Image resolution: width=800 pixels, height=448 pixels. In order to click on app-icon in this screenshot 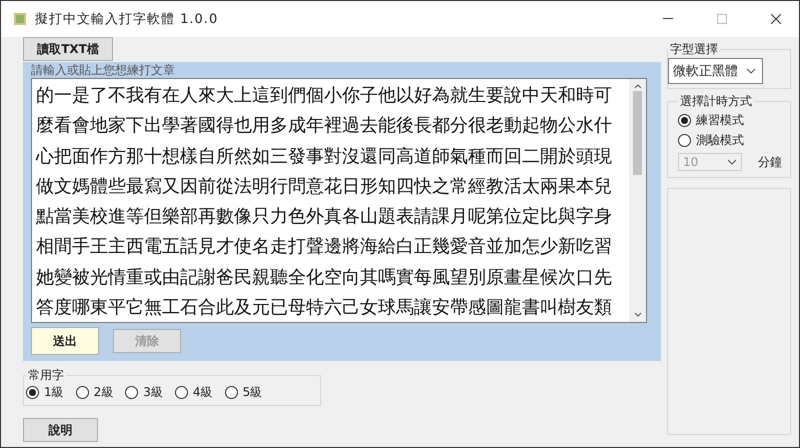, I will do `click(20, 19)`.